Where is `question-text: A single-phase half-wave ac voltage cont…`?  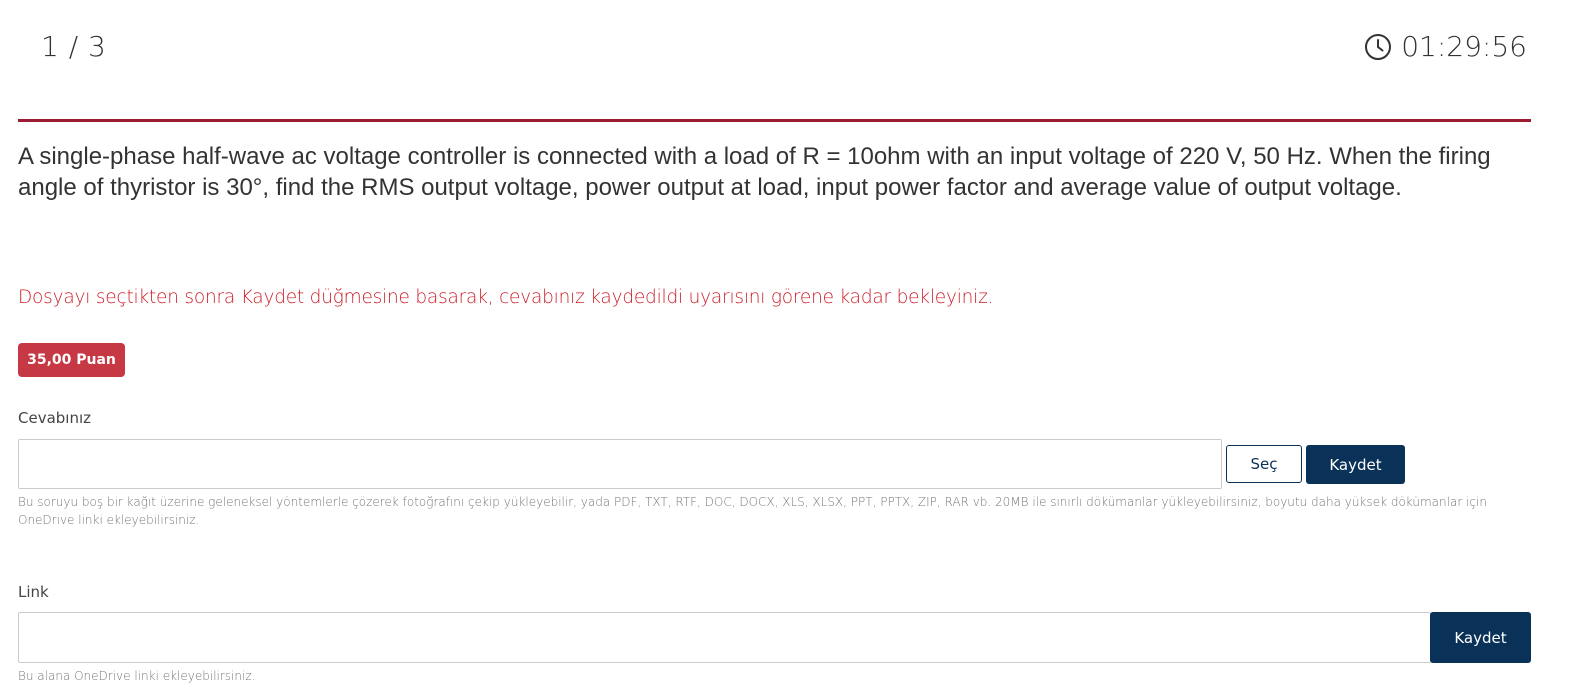 question-text: A single-phase half-wave ac voltage cont… is located at coordinates (754, 172).